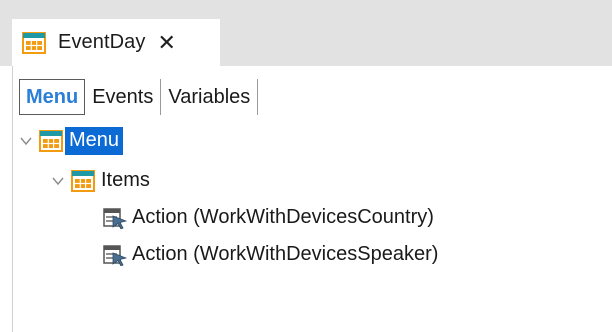 This screenshot has height=332, width=612. I want to click on tab-variables: Variables, so click(210, 97).